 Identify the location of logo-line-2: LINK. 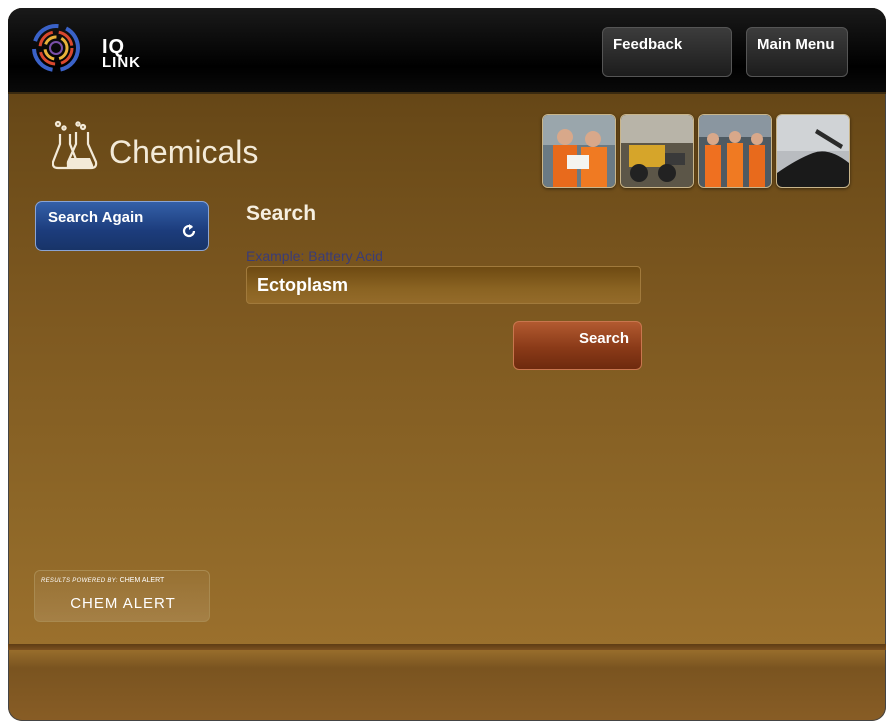
(121, 62).